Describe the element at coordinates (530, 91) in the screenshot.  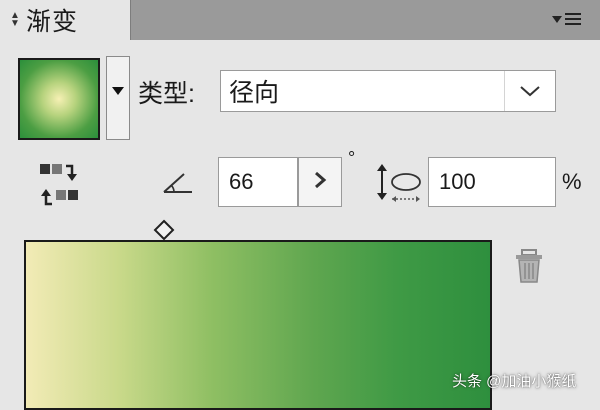
I see `chevron-down-icon` at that location.